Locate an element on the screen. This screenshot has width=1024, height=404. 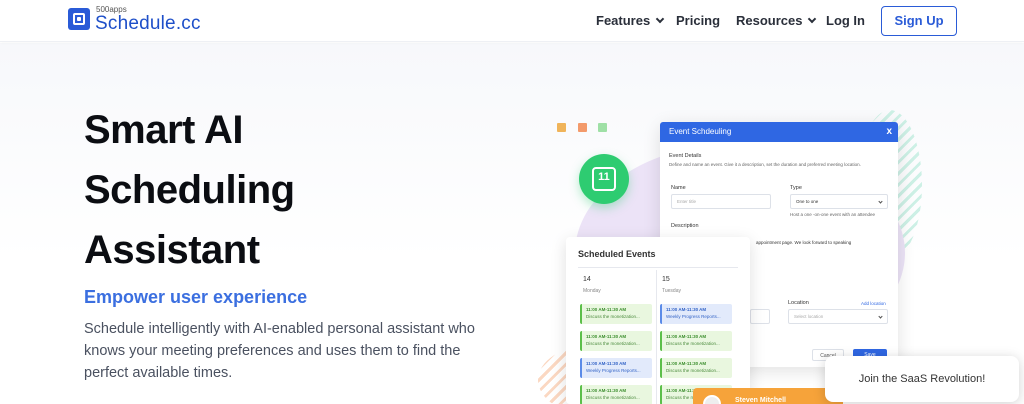
modal-title: Event Schdeuling is located at coordinates (700, 131).